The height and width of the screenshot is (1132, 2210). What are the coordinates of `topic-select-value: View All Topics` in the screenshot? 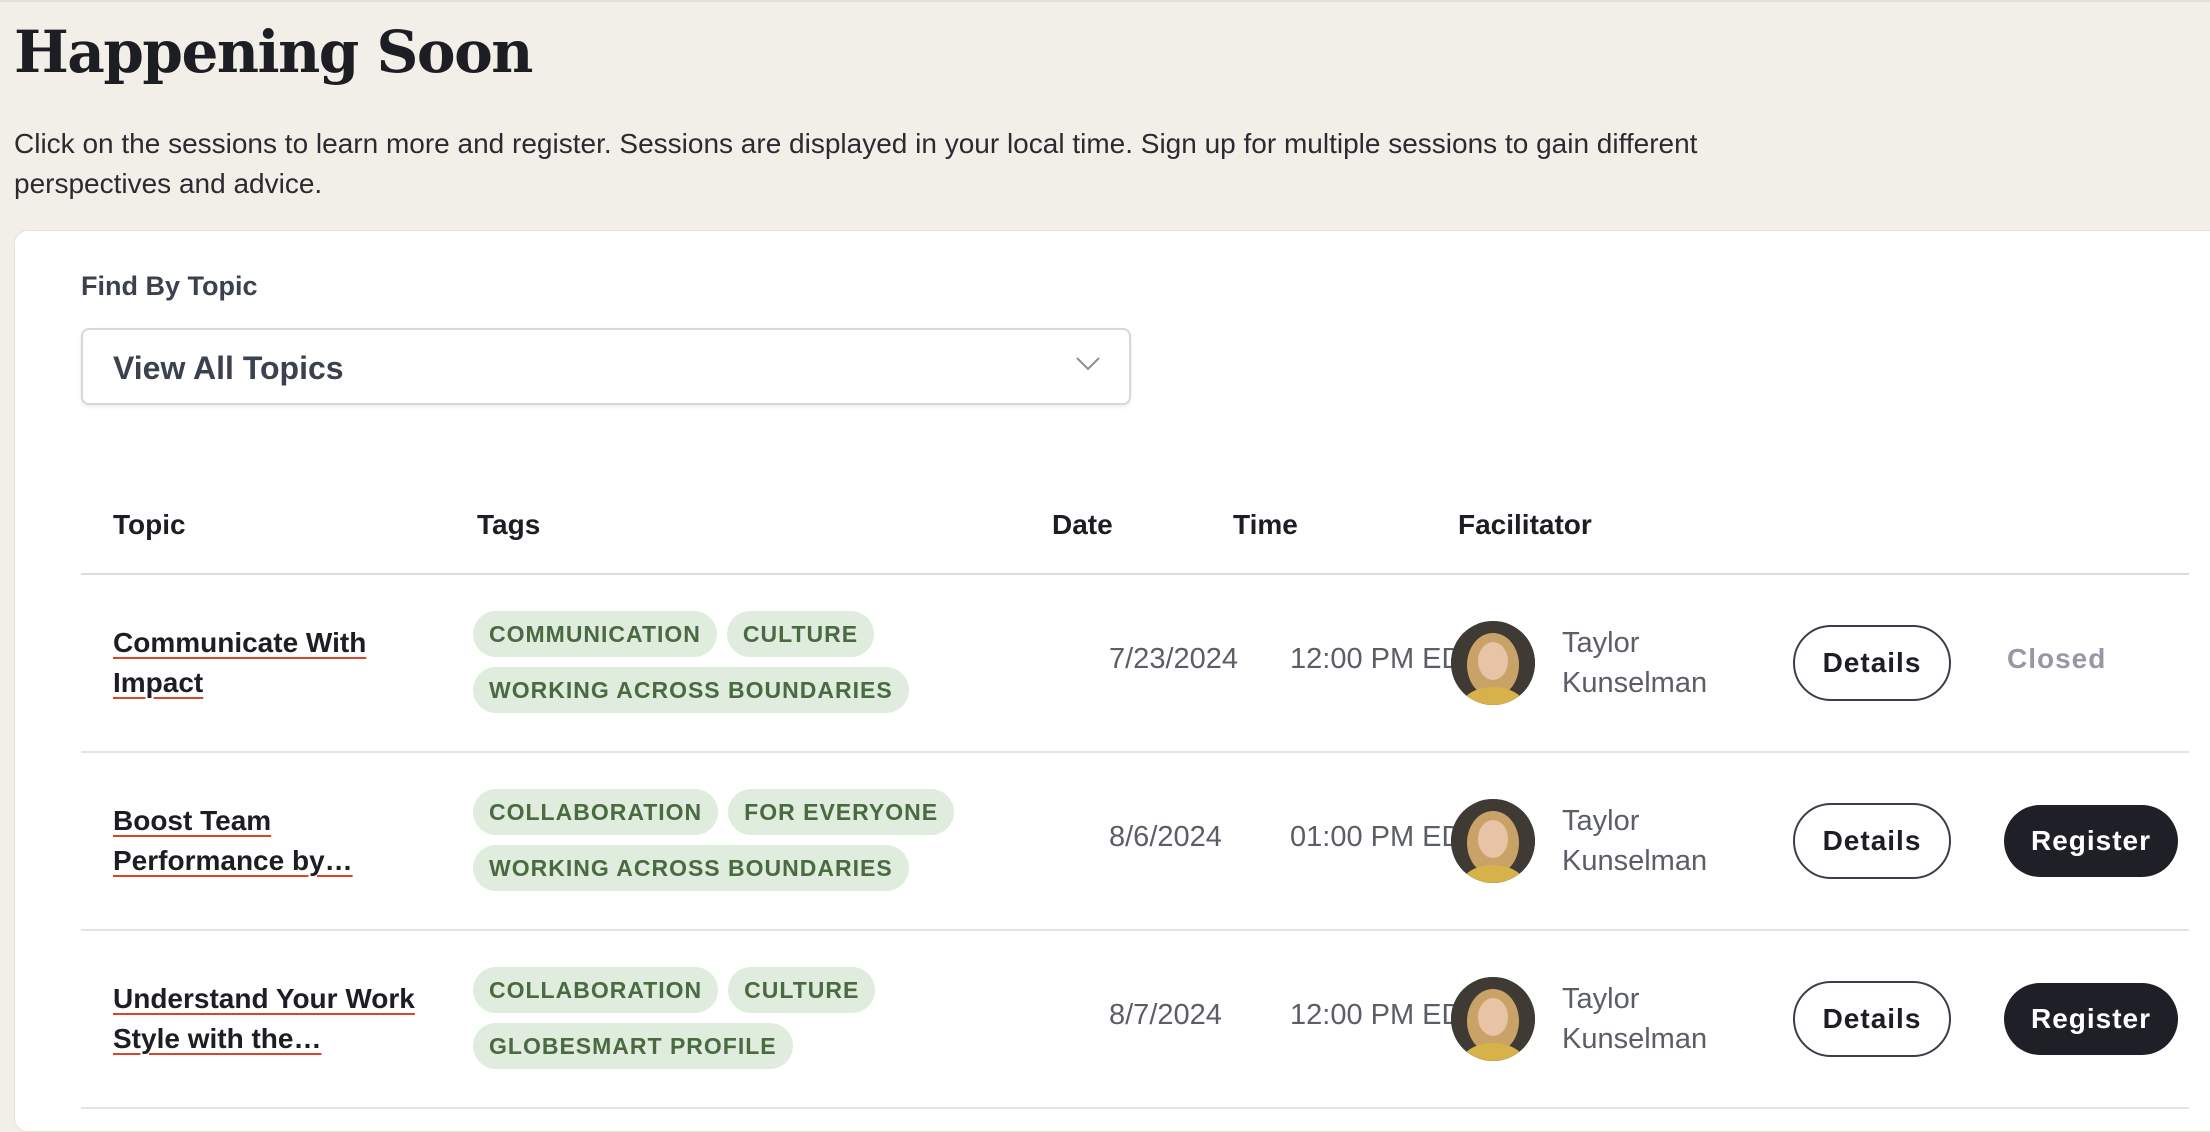 It's located at (228, 368).